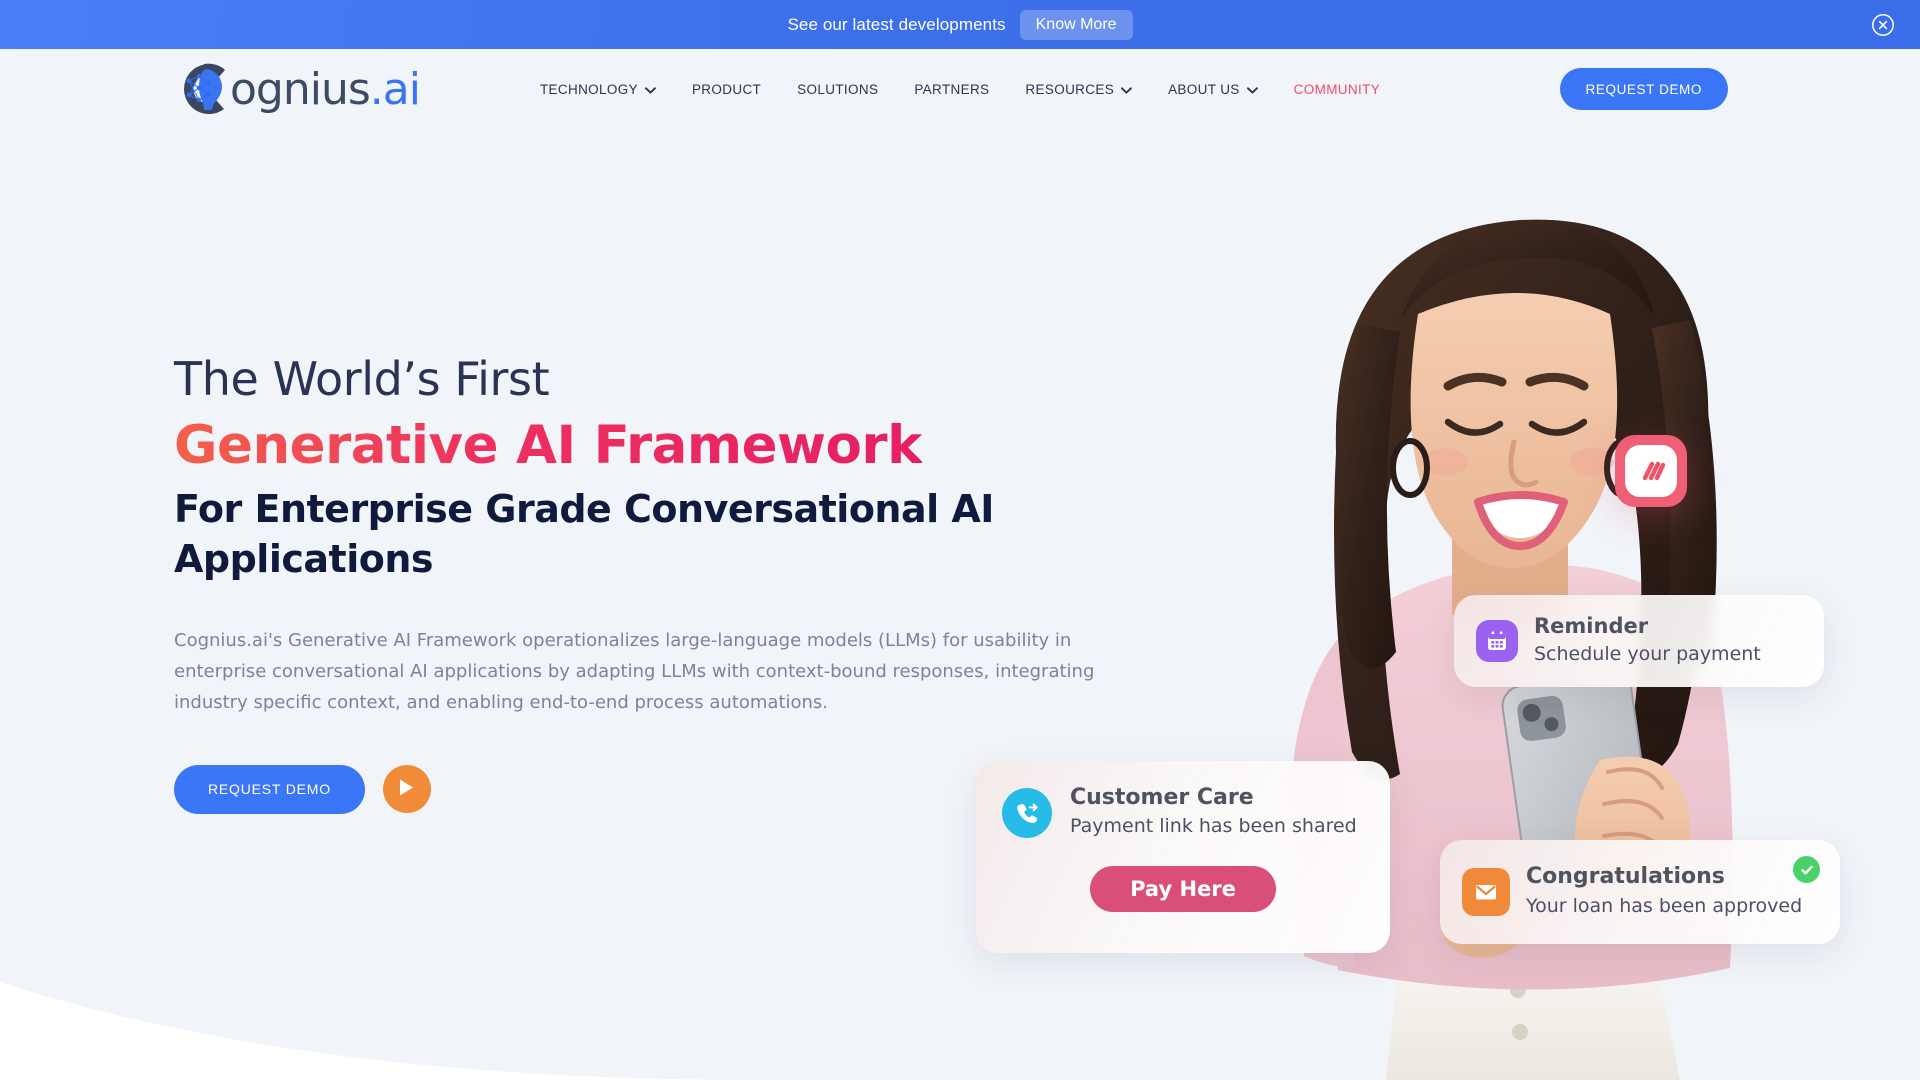  I want to click on nav-item-resources: RESOURCES, so click(1078, 89).